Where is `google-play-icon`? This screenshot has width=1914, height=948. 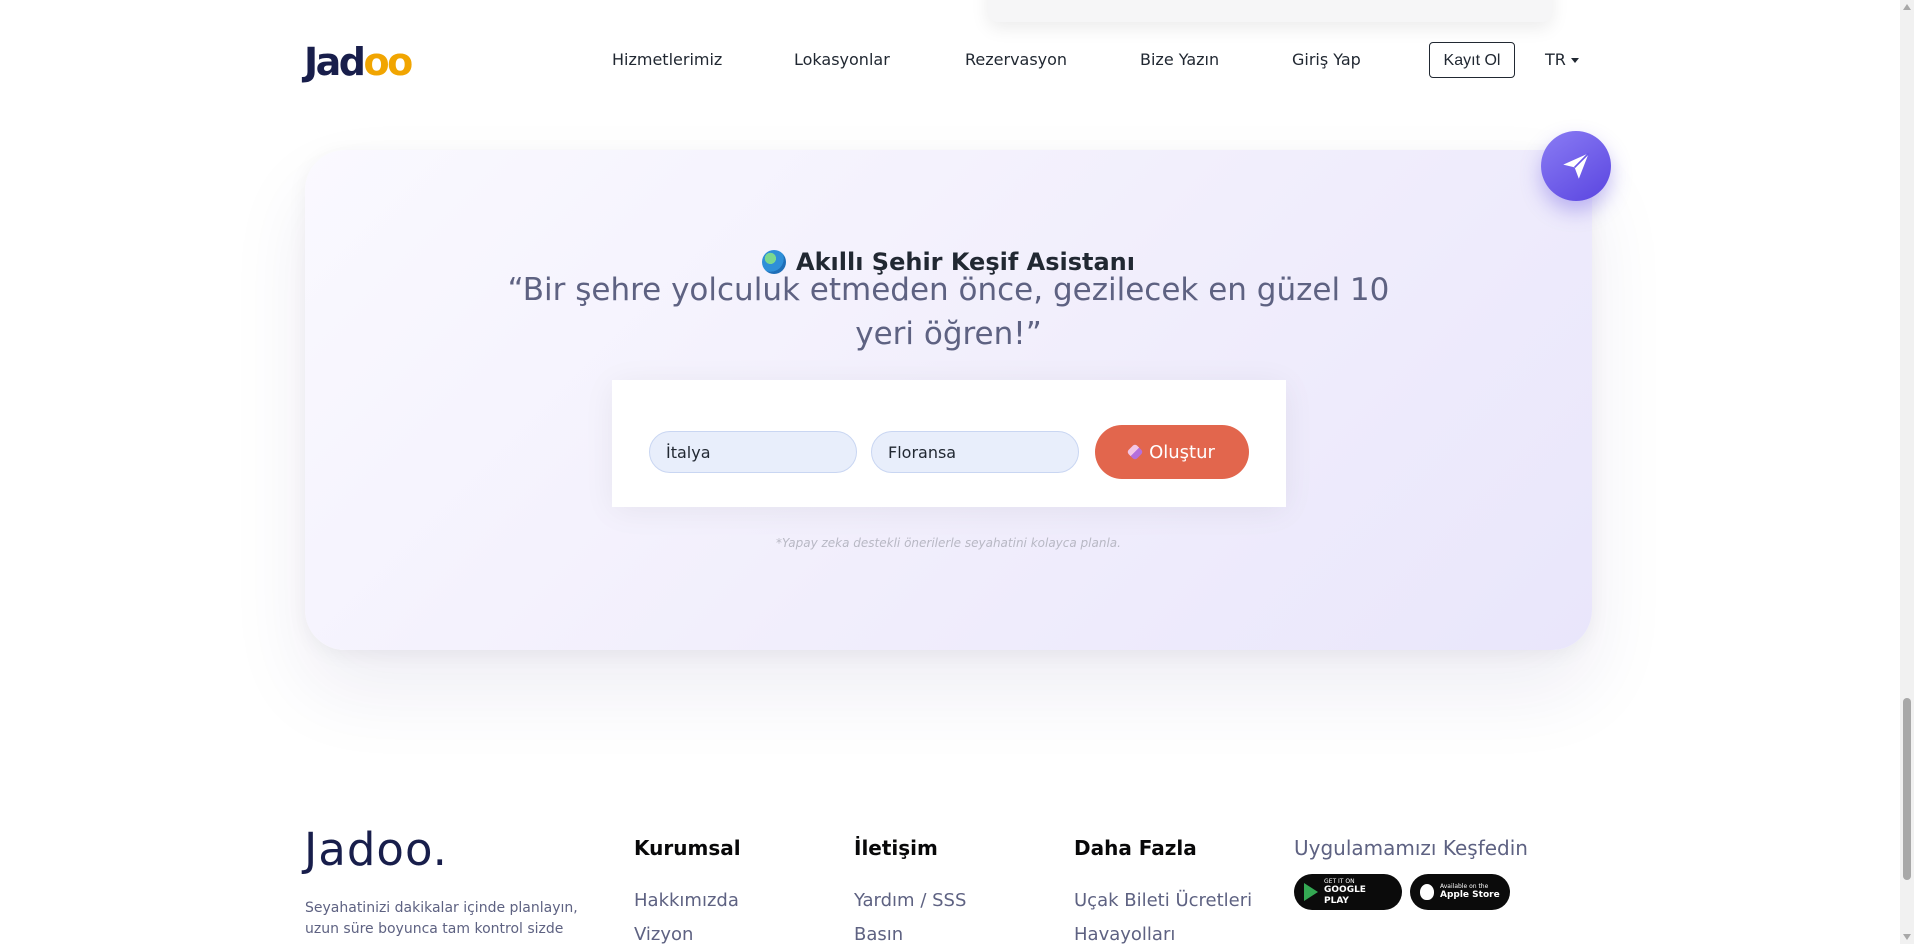
google-play-icon is located at coordinates (1311, 892).